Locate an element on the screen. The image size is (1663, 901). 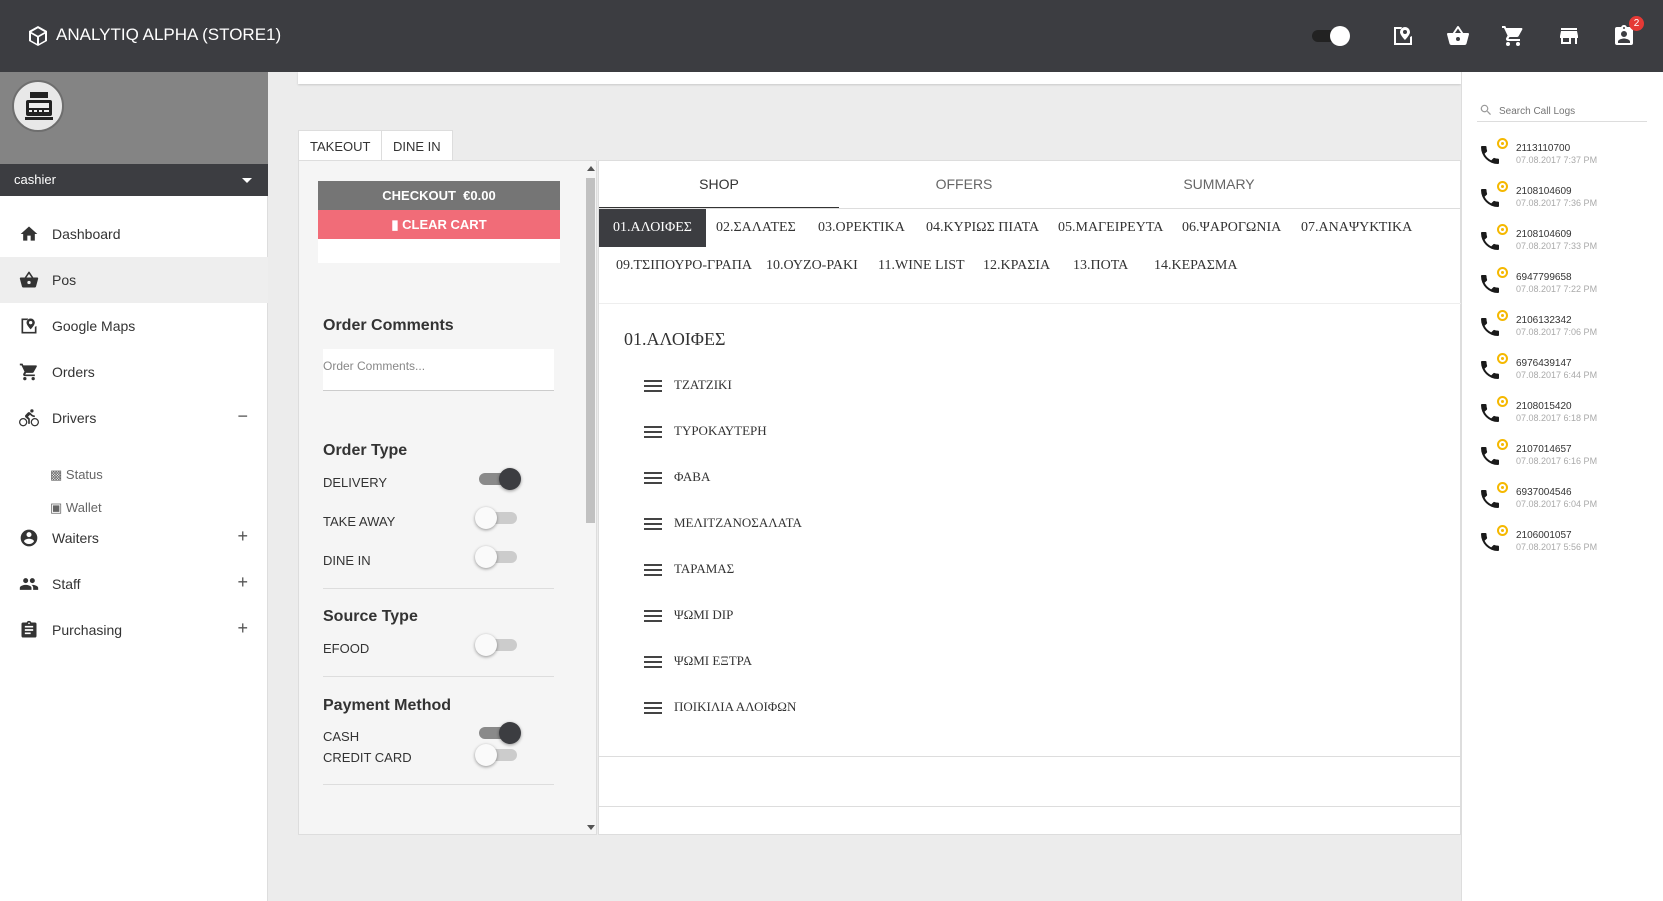
nav-label: Purchasing is located at coordinates (87, 630).